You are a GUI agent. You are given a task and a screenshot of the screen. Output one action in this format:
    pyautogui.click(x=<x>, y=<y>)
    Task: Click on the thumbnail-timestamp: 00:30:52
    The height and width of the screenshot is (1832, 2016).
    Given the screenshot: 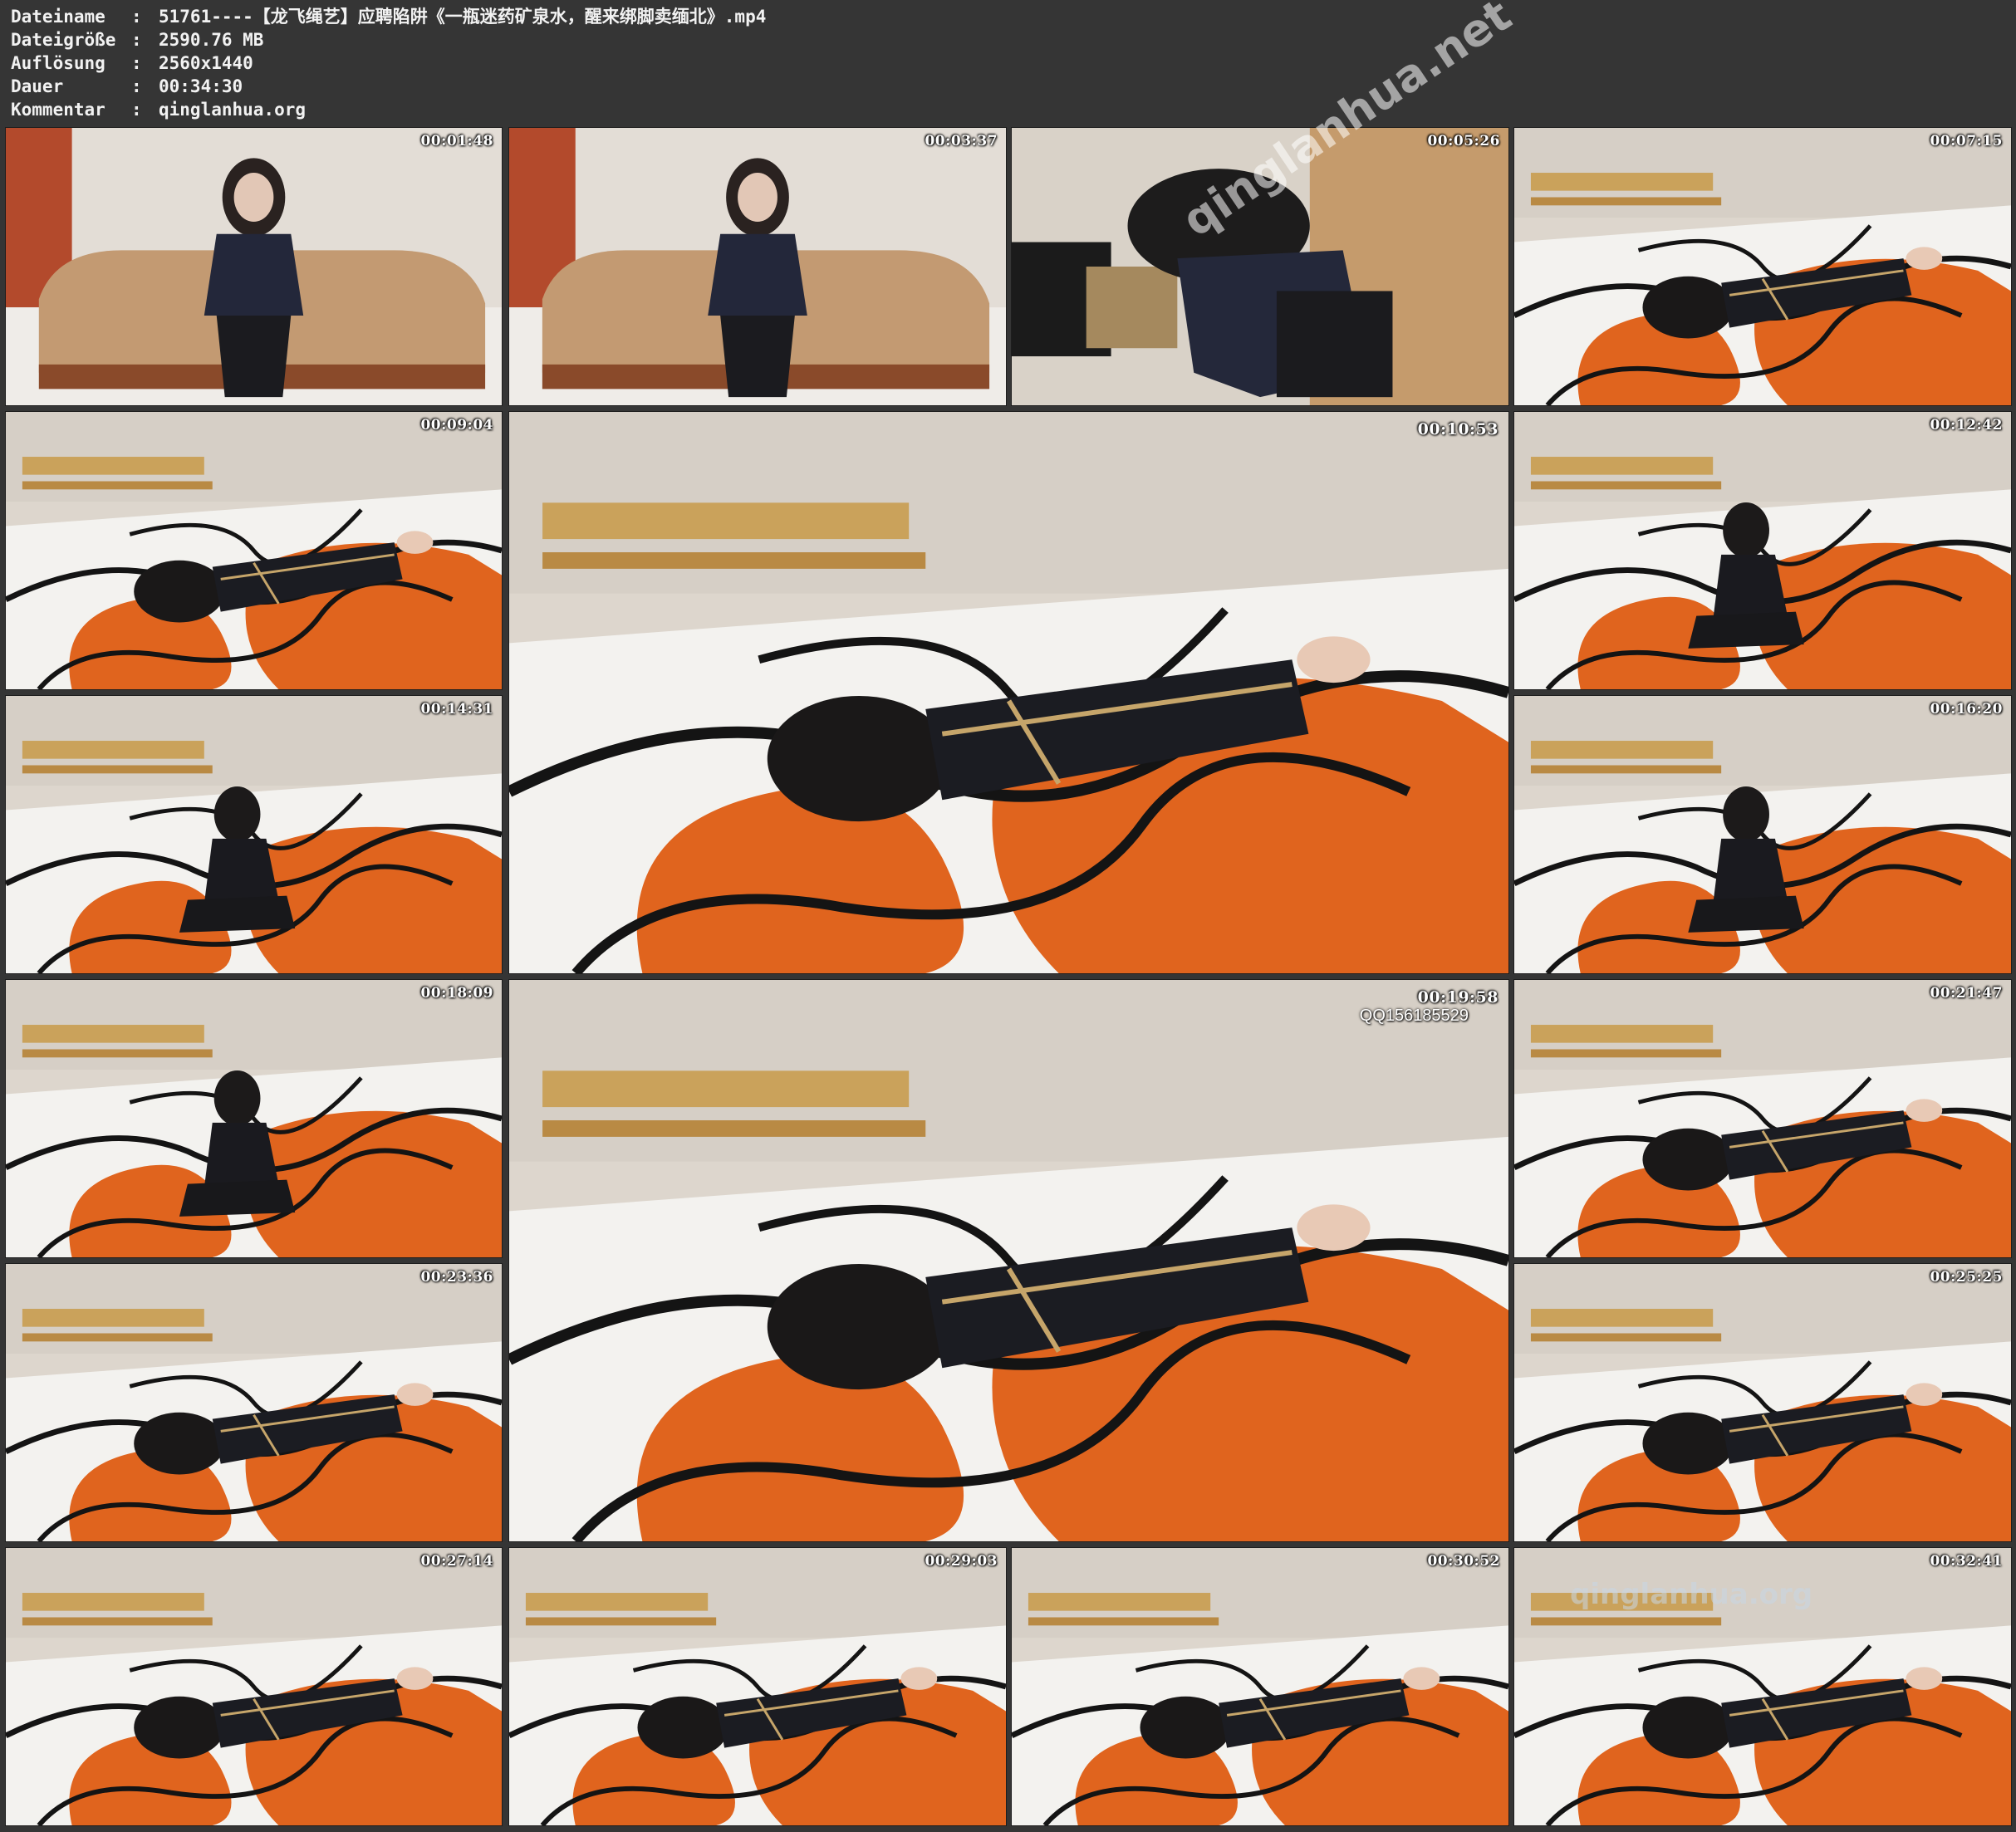 What is the action you would take?
    pyautogui.click(x=1463, y=1561)
    